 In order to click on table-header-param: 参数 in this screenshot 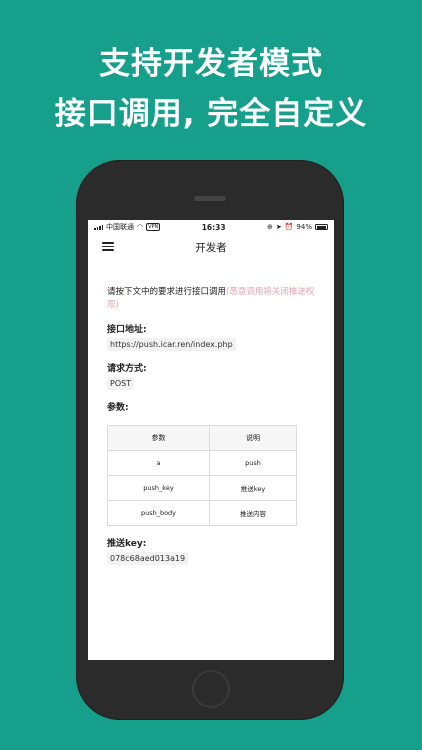, I will do `click(158, 438)`.